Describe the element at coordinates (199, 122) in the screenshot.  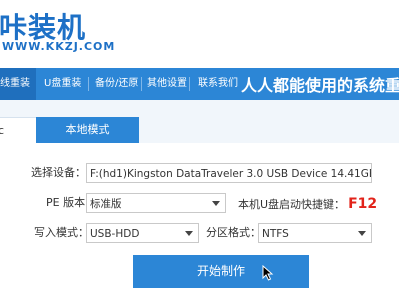
I see `mode-tabs: c 本地模式` at that location.